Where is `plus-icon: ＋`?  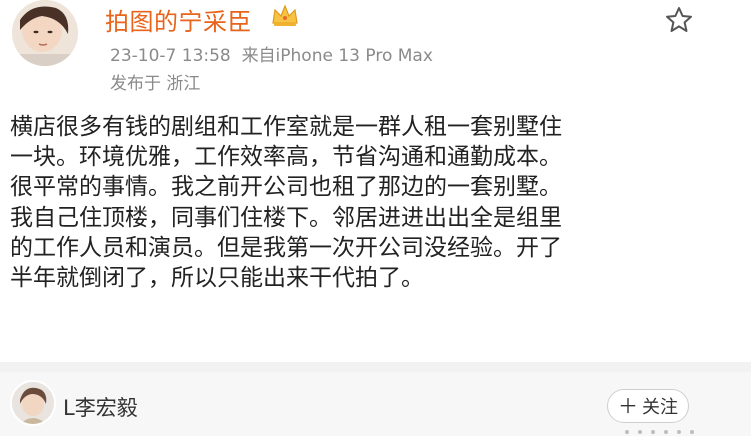 plus-icon: ＋ is located at coordinates (628, 406).